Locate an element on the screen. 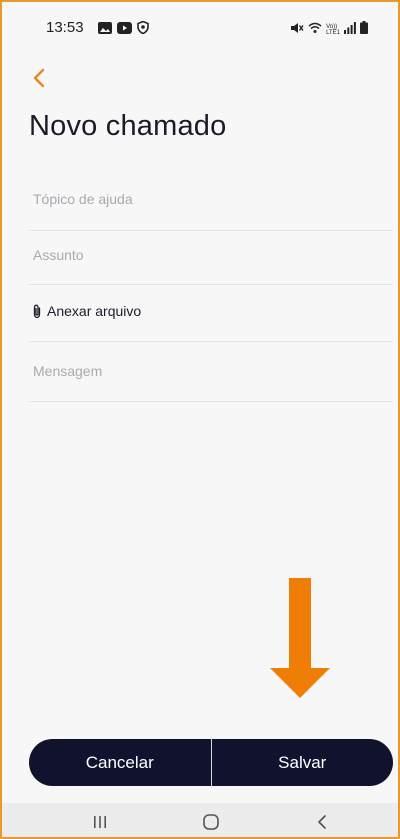 The image size is (400, 839). youtube-icon is located at coordinates (124, 30).